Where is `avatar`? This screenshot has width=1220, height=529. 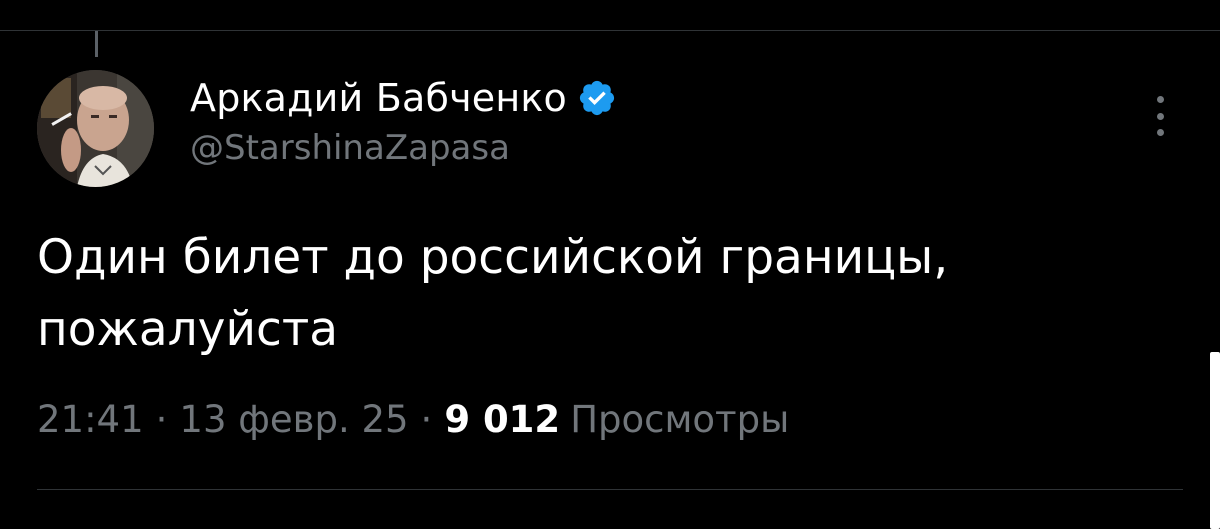 avatar is located at coordinates (95, 128).